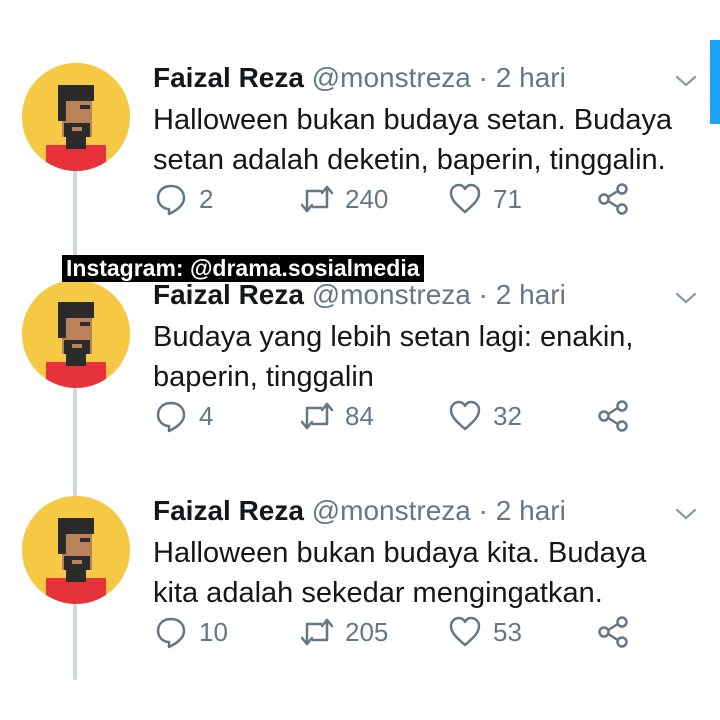  What do you see at coordinates (484, 632) in the screenshot?
I see `like-button: 53` at bounding box center [484, 632].